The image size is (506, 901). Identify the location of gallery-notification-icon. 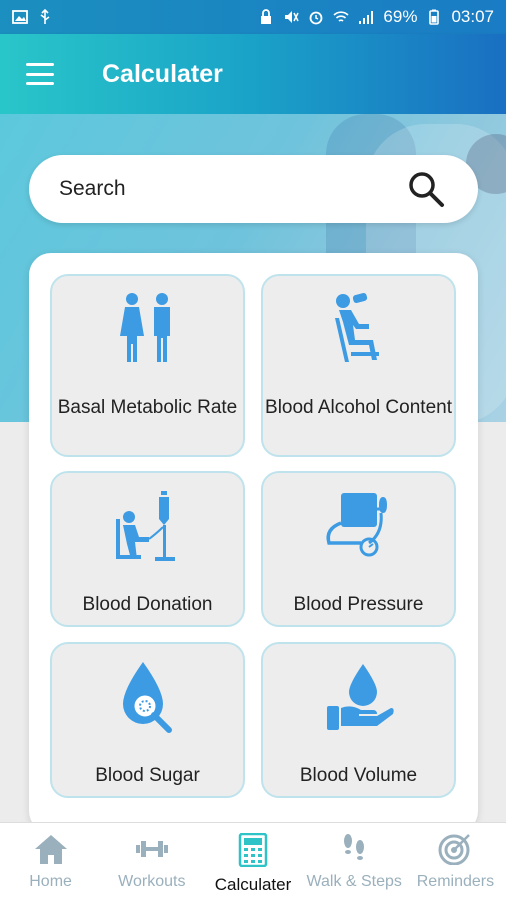
(20, 17).